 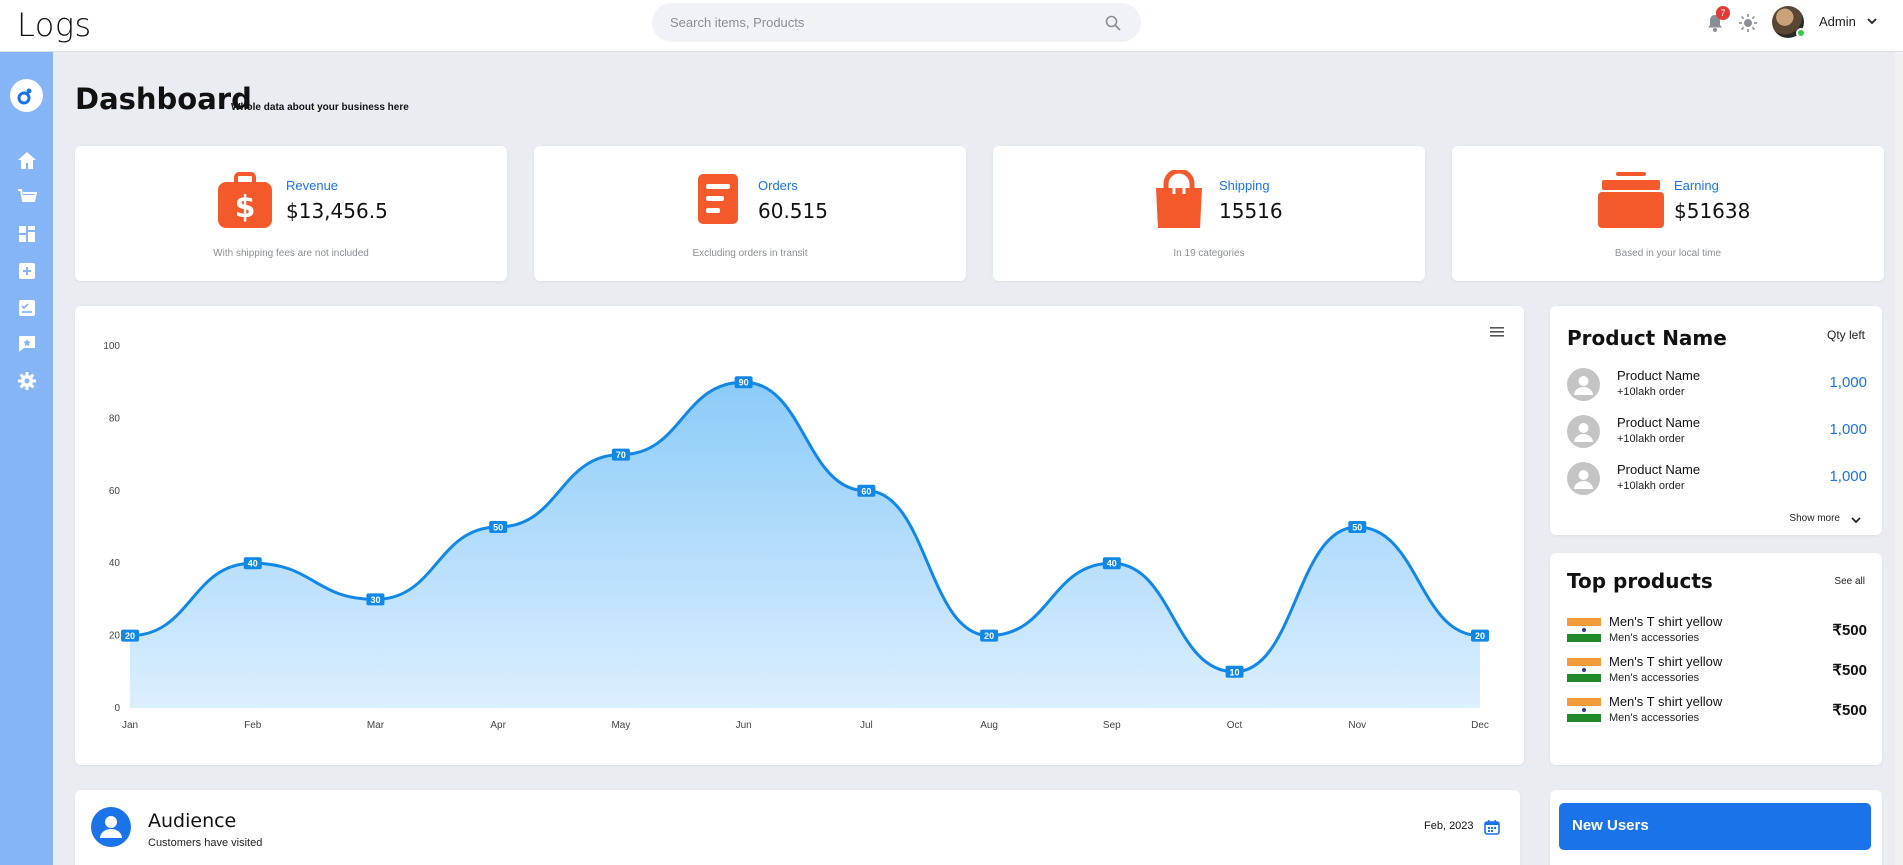 I want to click on data-label: 20, so click(x=130, y=636).